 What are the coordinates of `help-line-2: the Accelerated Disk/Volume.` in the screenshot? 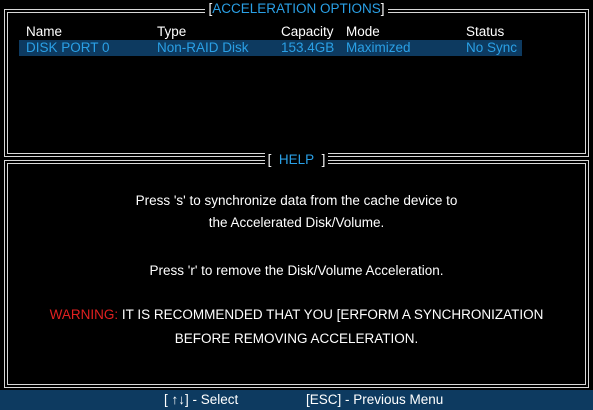 It's located at (296, 222).